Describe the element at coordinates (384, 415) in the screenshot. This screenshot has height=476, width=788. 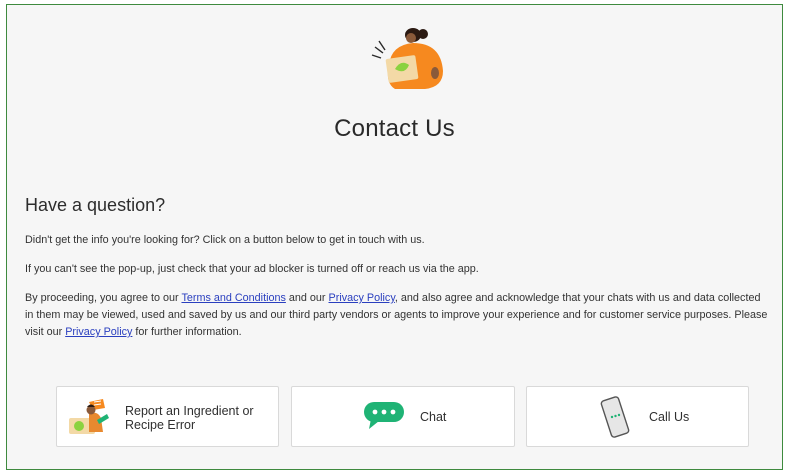
I see `chat-bubble-icon` at that location.